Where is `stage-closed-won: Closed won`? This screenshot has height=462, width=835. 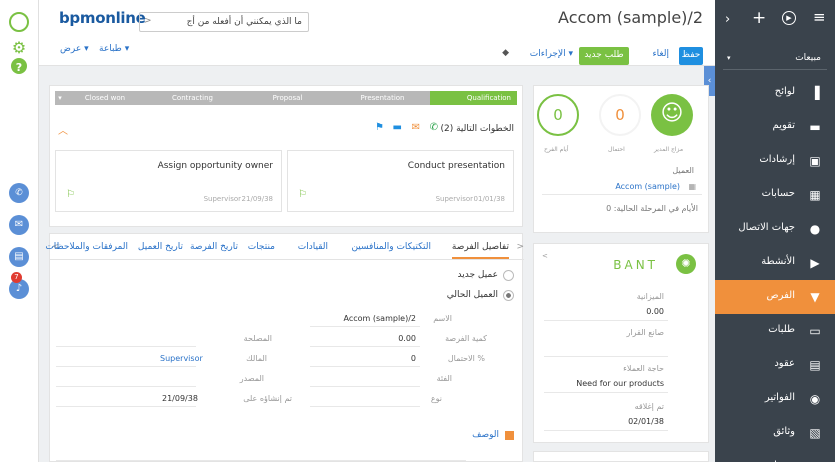 stage-closed-won: Closed won is located at coordinates (105, 98).